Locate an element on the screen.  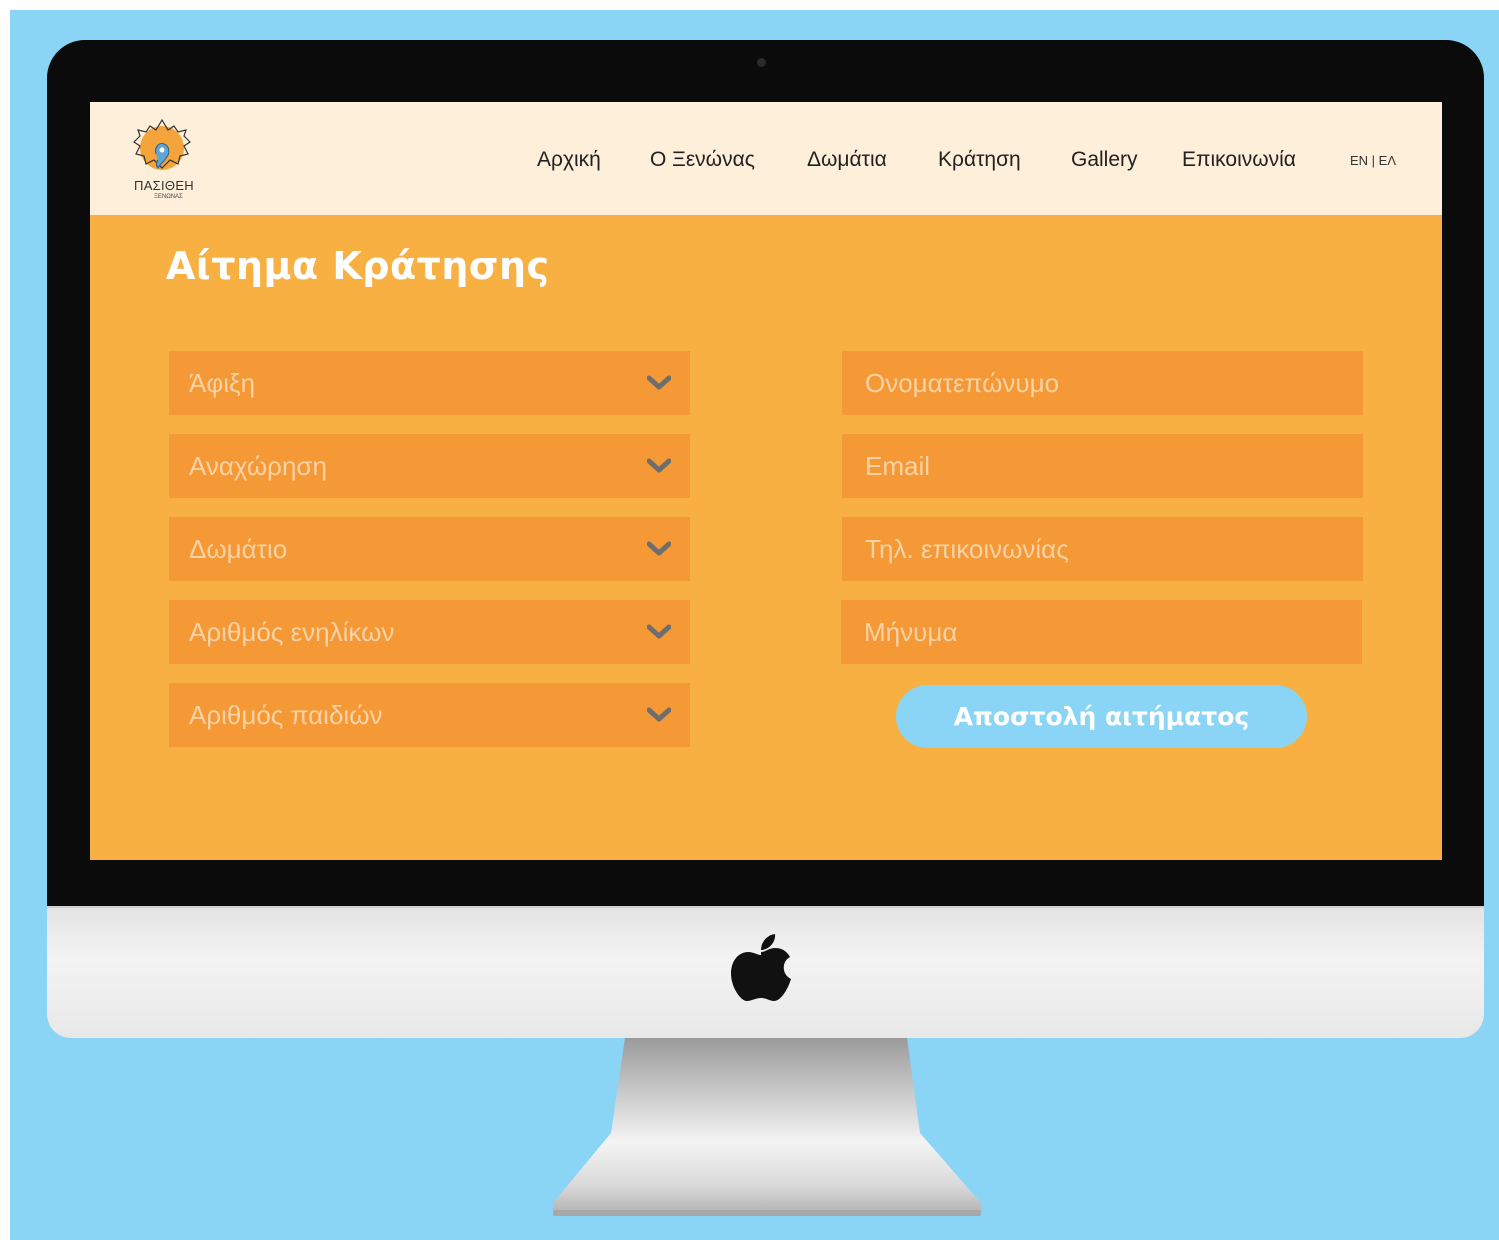
monitor-stand is located at coordinates (767, 1127).